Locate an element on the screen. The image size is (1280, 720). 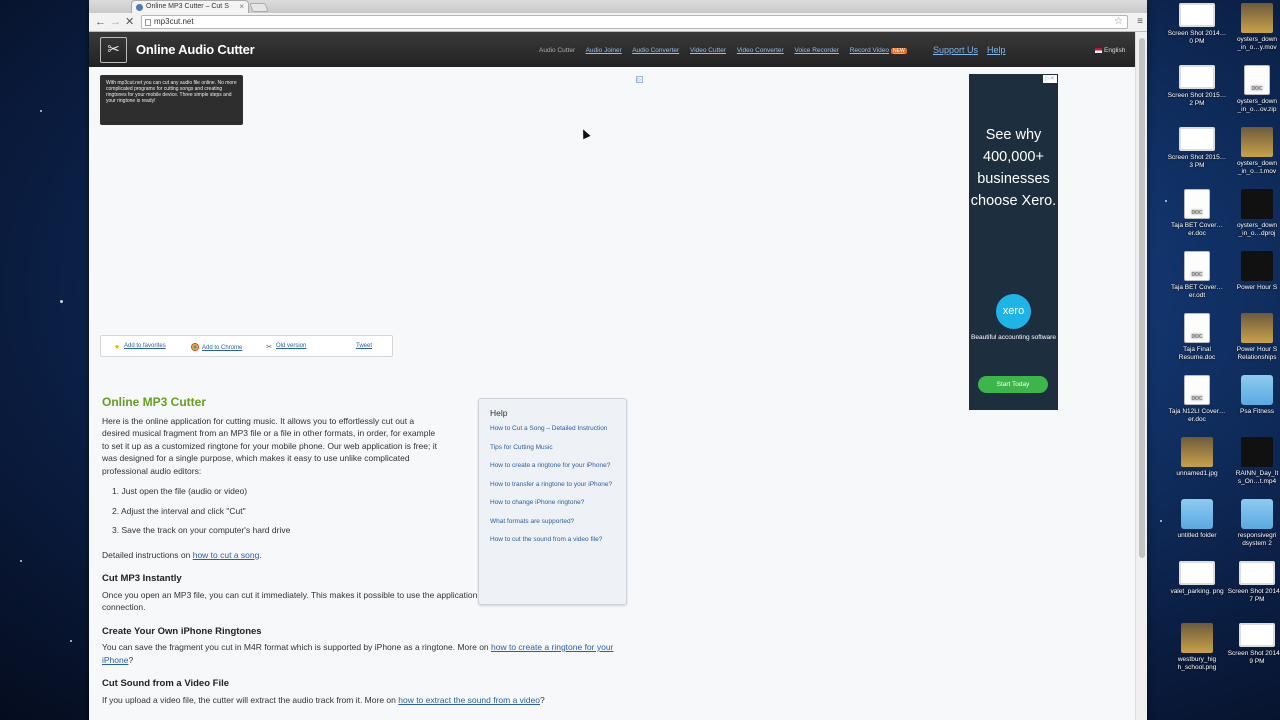
desktop-file-icon: untitled folder is located at coordinates (1197, 519).